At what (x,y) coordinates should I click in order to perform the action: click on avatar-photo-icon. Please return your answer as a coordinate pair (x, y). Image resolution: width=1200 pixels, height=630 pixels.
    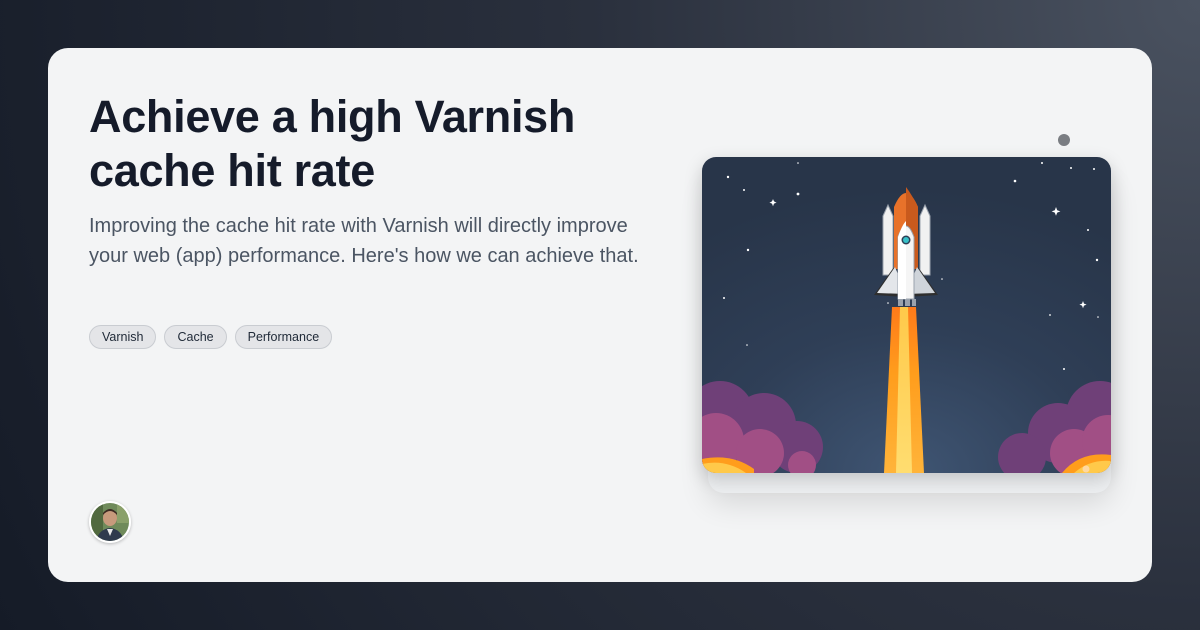
    Looking at the image, I should click on (110, 522).